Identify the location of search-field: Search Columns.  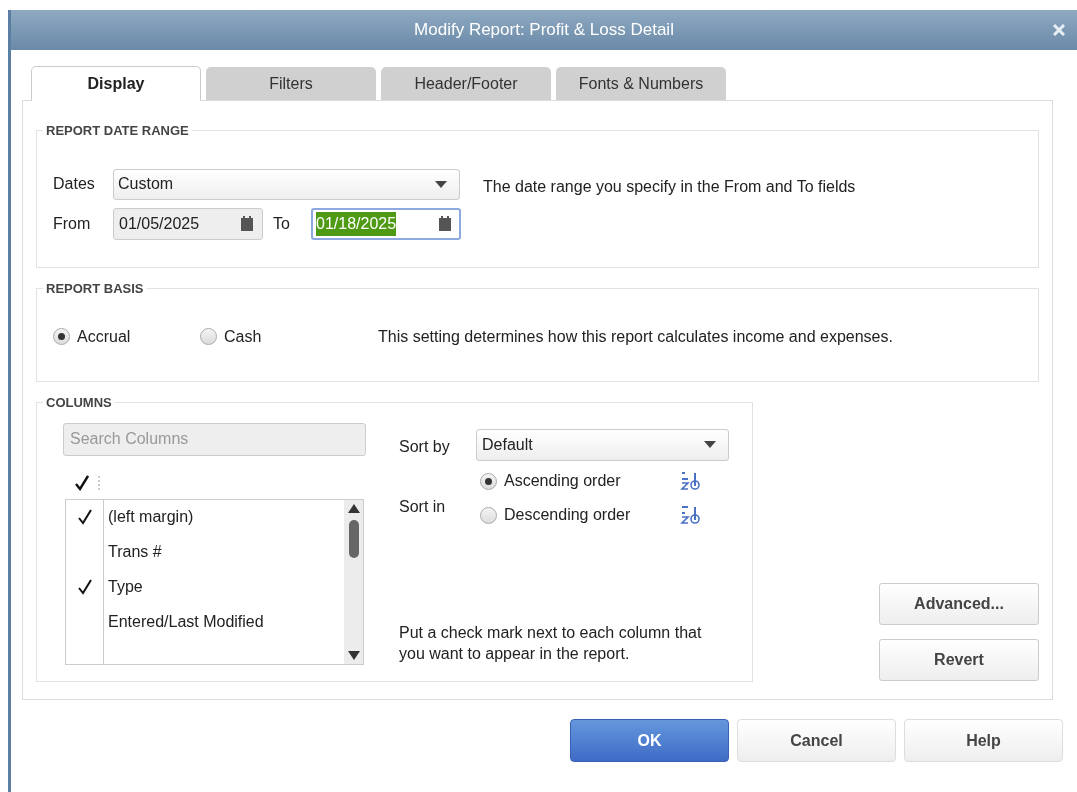
(214, 439).